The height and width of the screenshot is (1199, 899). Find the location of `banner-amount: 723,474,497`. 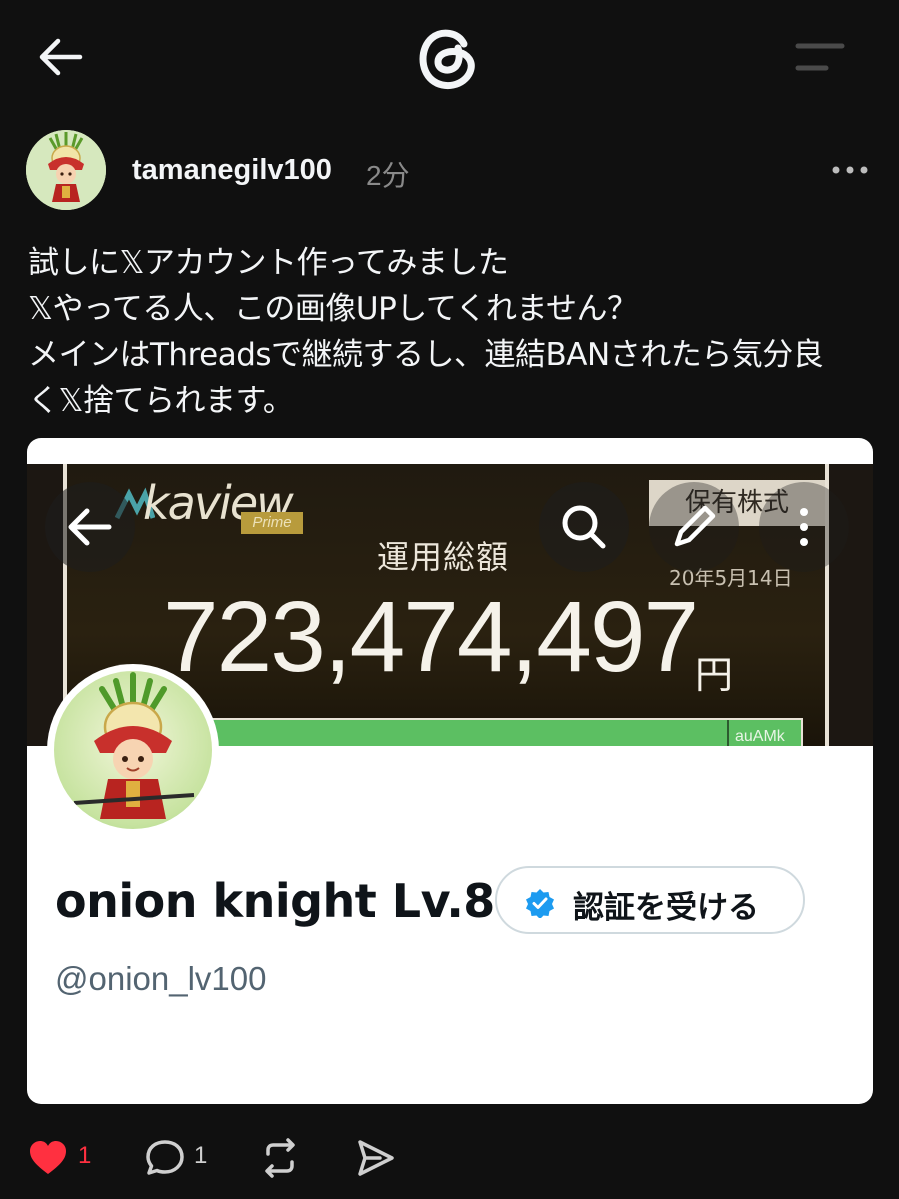

banner-amount: 723,474,497 is located at coordinates (431, 637).